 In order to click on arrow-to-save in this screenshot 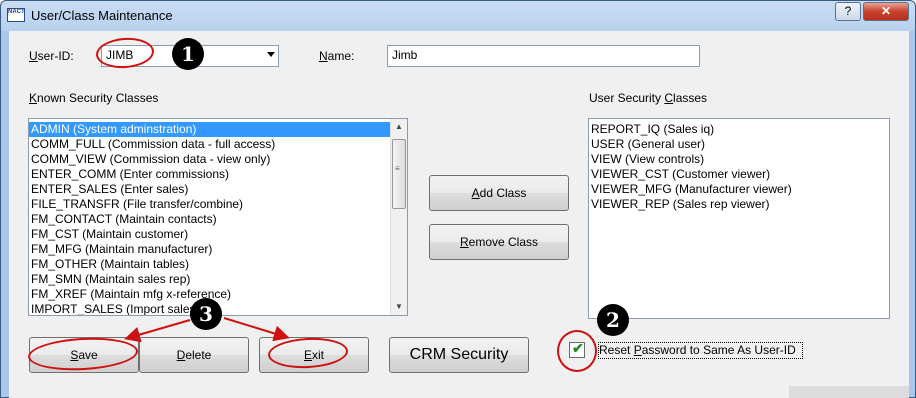, I will do `click(157, 331)`.